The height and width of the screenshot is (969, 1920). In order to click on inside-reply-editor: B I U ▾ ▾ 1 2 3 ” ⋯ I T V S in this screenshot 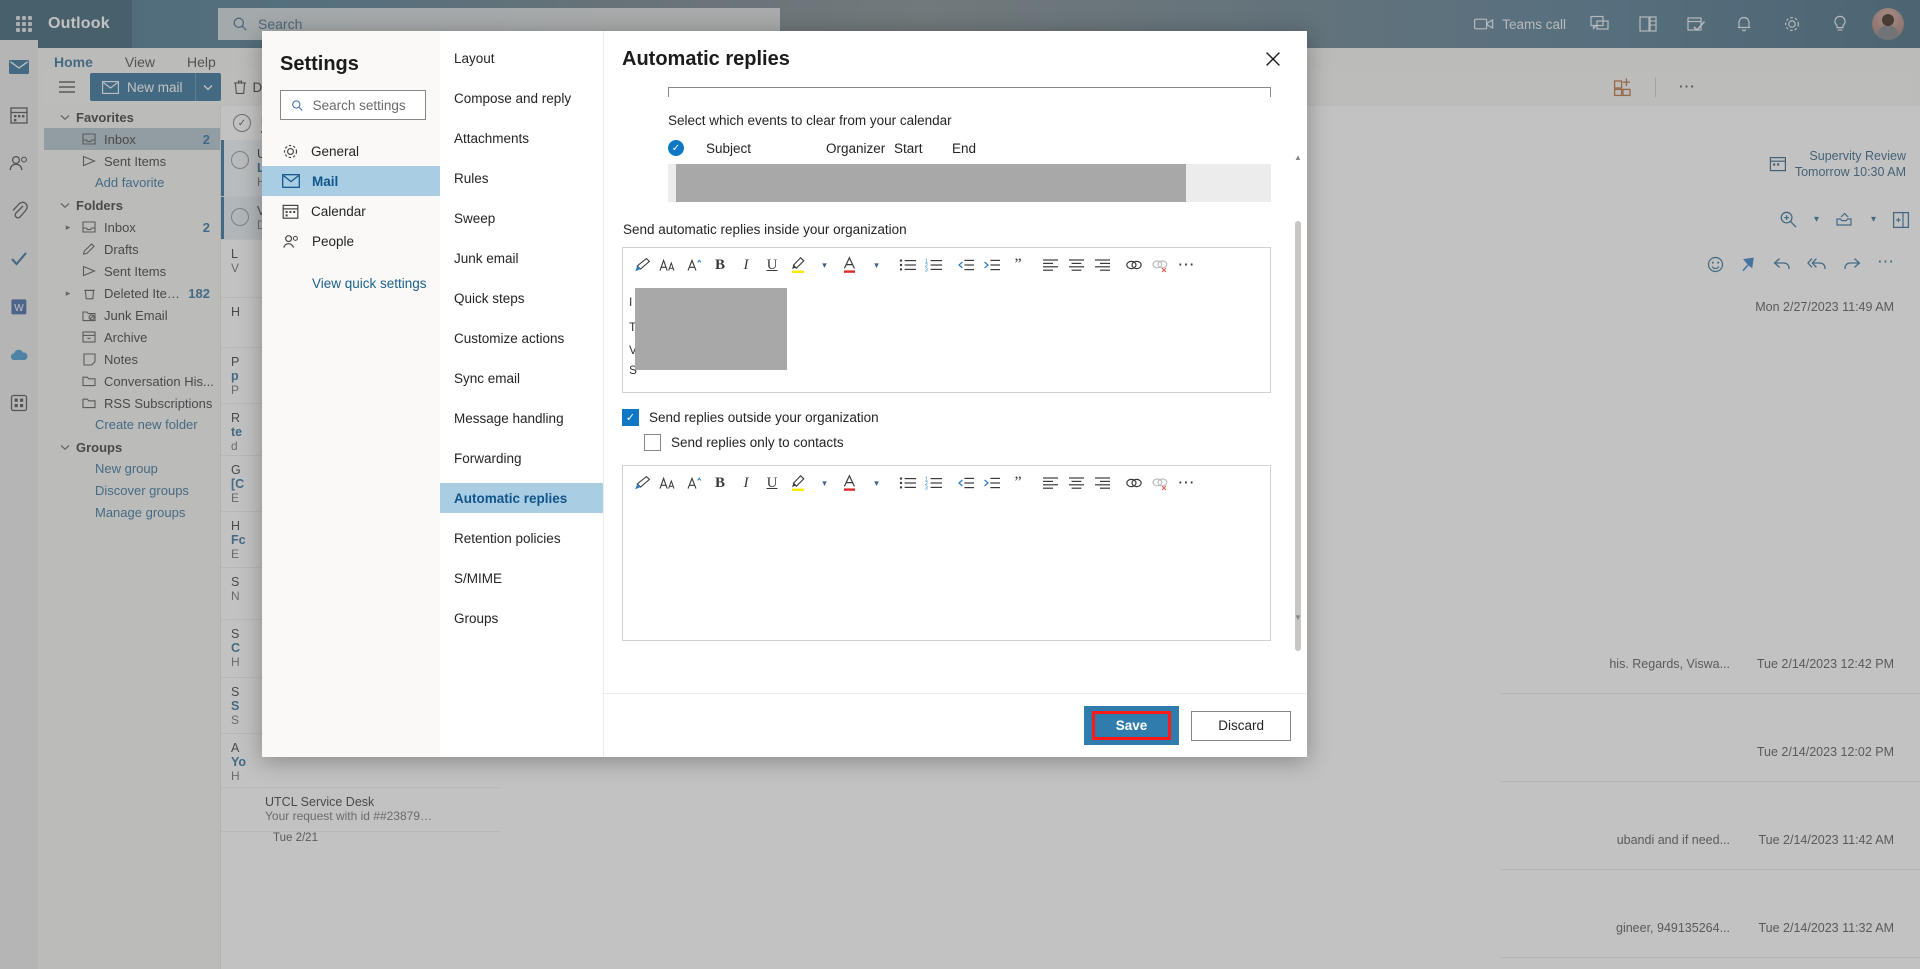, I will do `click(946, 320)`.